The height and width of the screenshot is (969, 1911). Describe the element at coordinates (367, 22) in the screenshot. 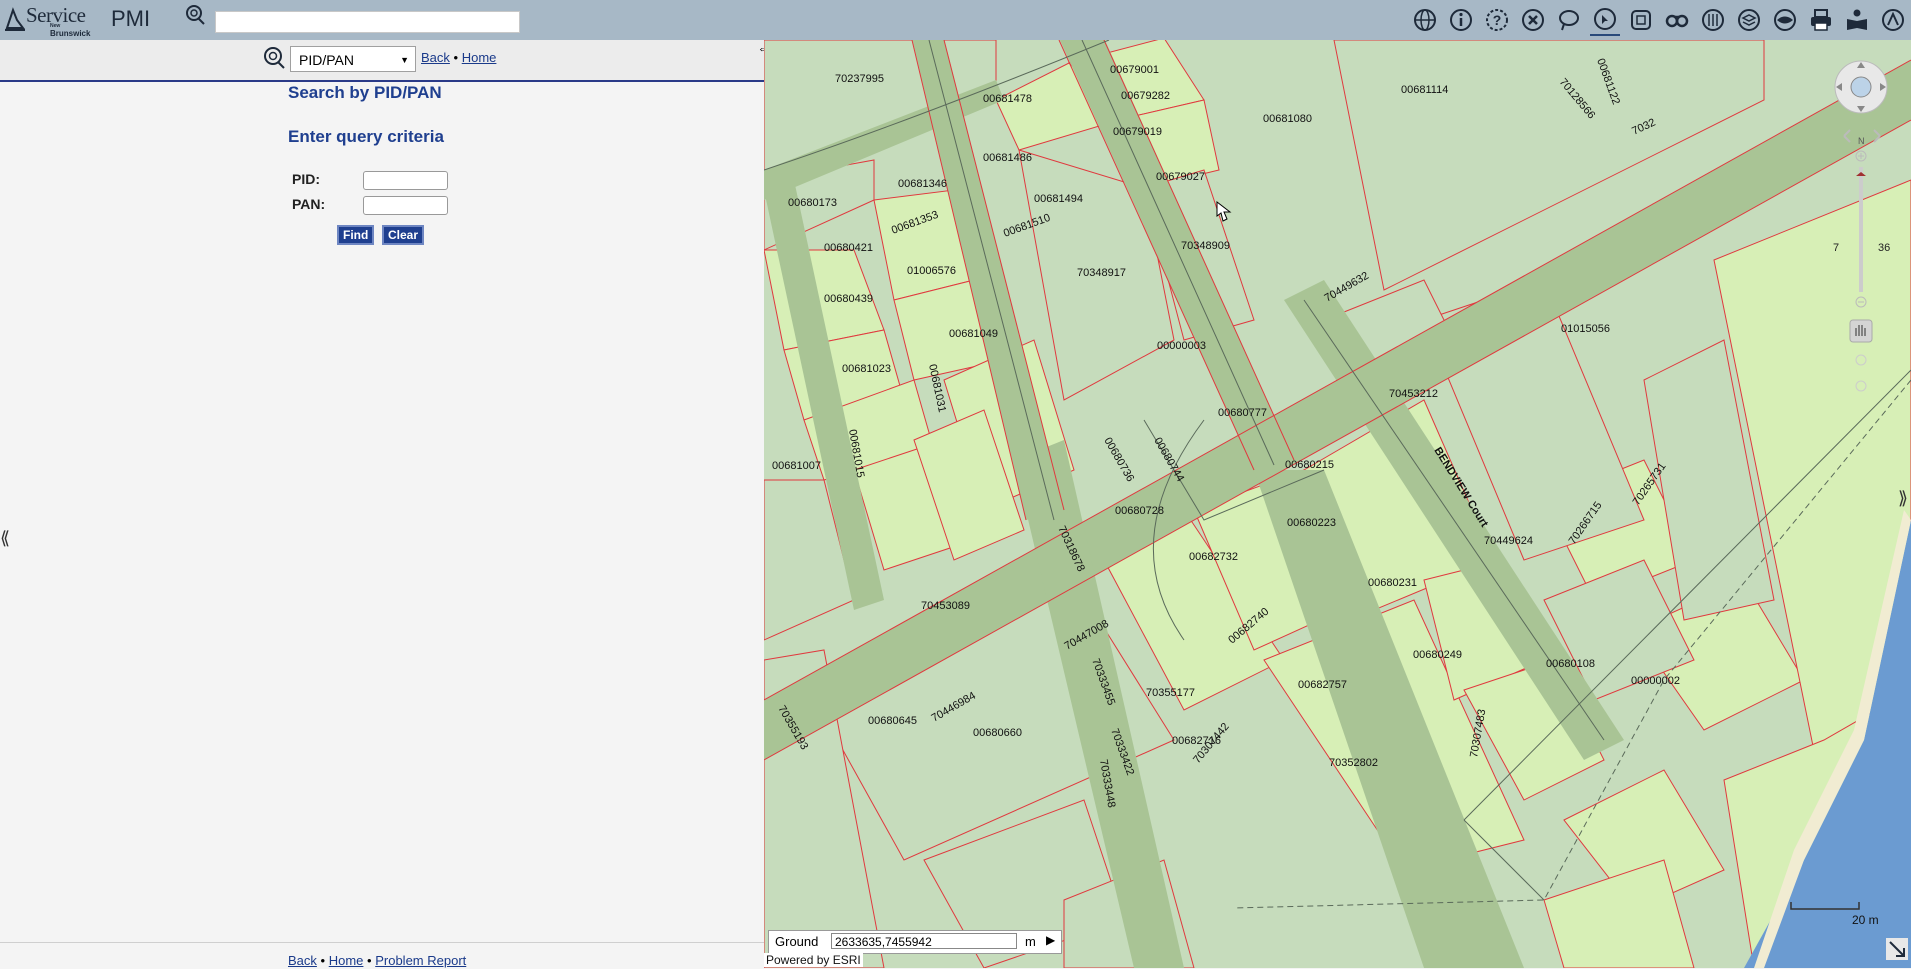

I see `top-search-input` at that location.